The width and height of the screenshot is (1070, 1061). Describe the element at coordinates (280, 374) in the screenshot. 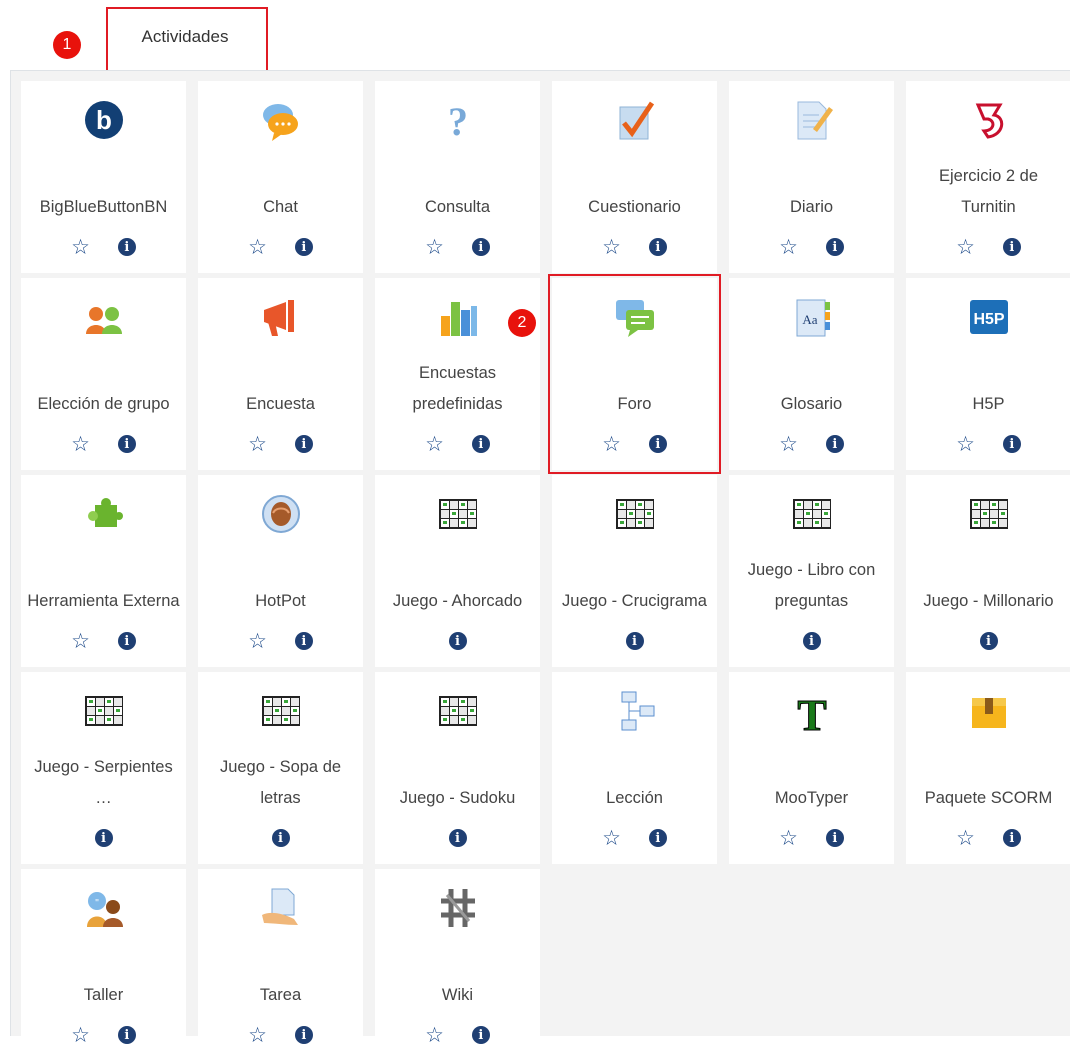

I see `activity-tile: Encuesta ☆ i` at that location.